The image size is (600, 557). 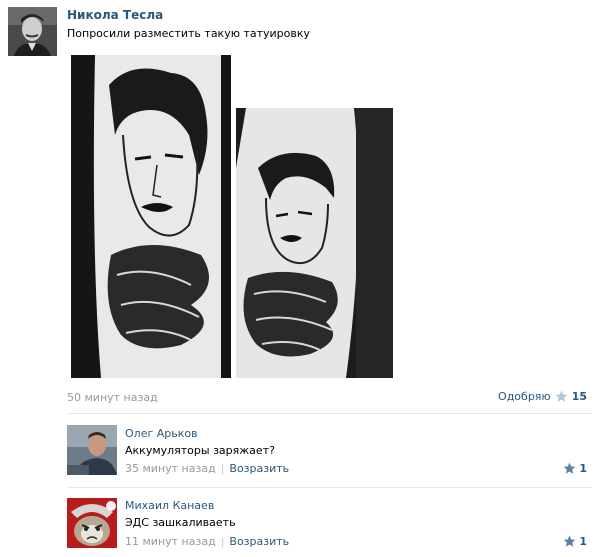 I want to click on comment-meta: 11 минут назад | Возразить, so click(x=207, y=541).